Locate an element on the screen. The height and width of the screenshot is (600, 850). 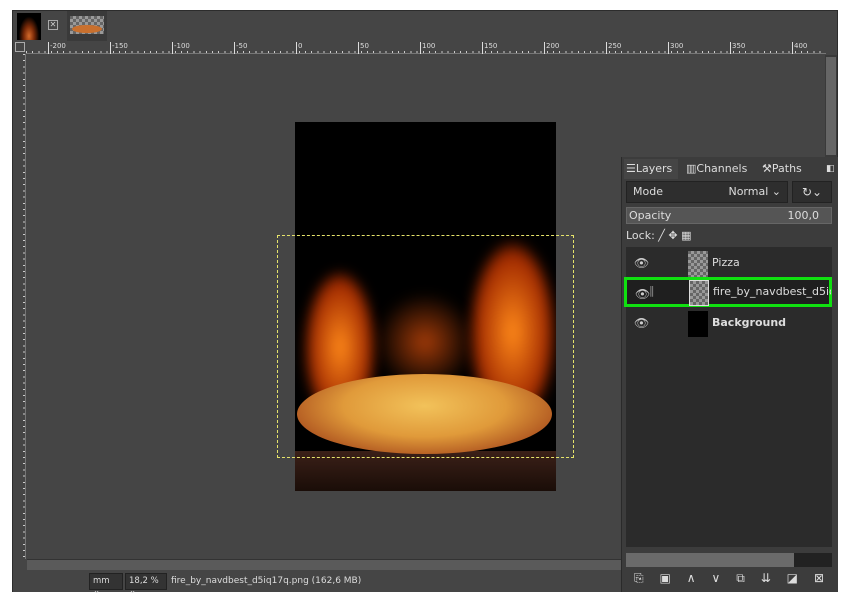
mode-label: Mode is located at coordinates (648, 191).